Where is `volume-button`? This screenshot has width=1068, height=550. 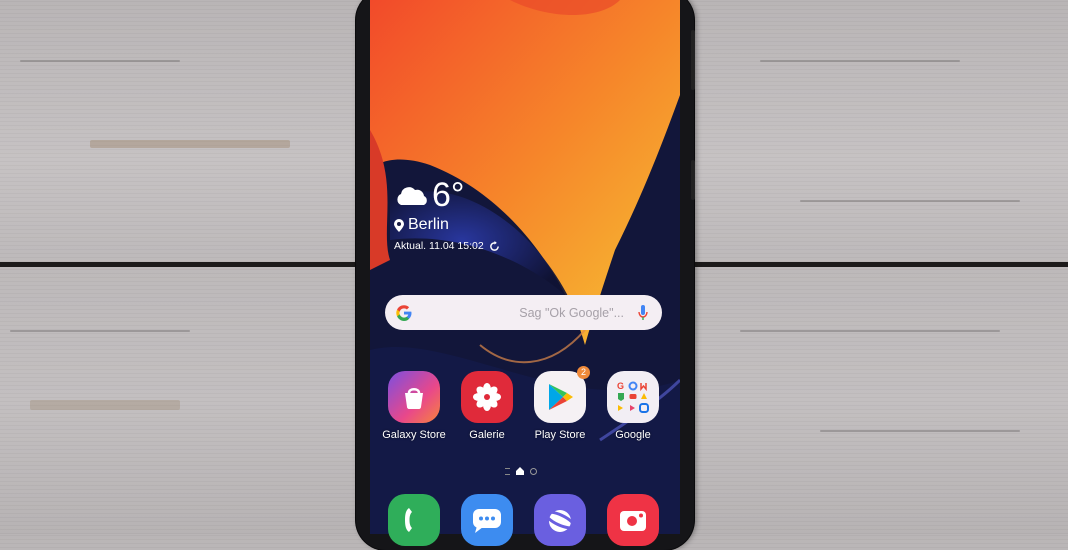
volume-button is located at coordinates (693, 60).